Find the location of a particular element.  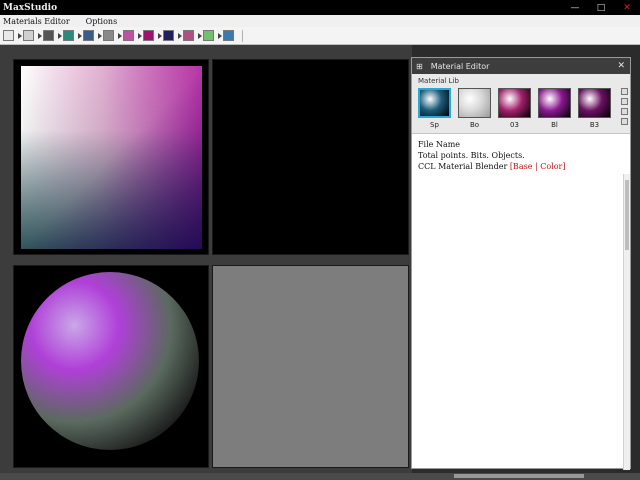

window-title: MaxStudio is located at coordinates (30, 7).